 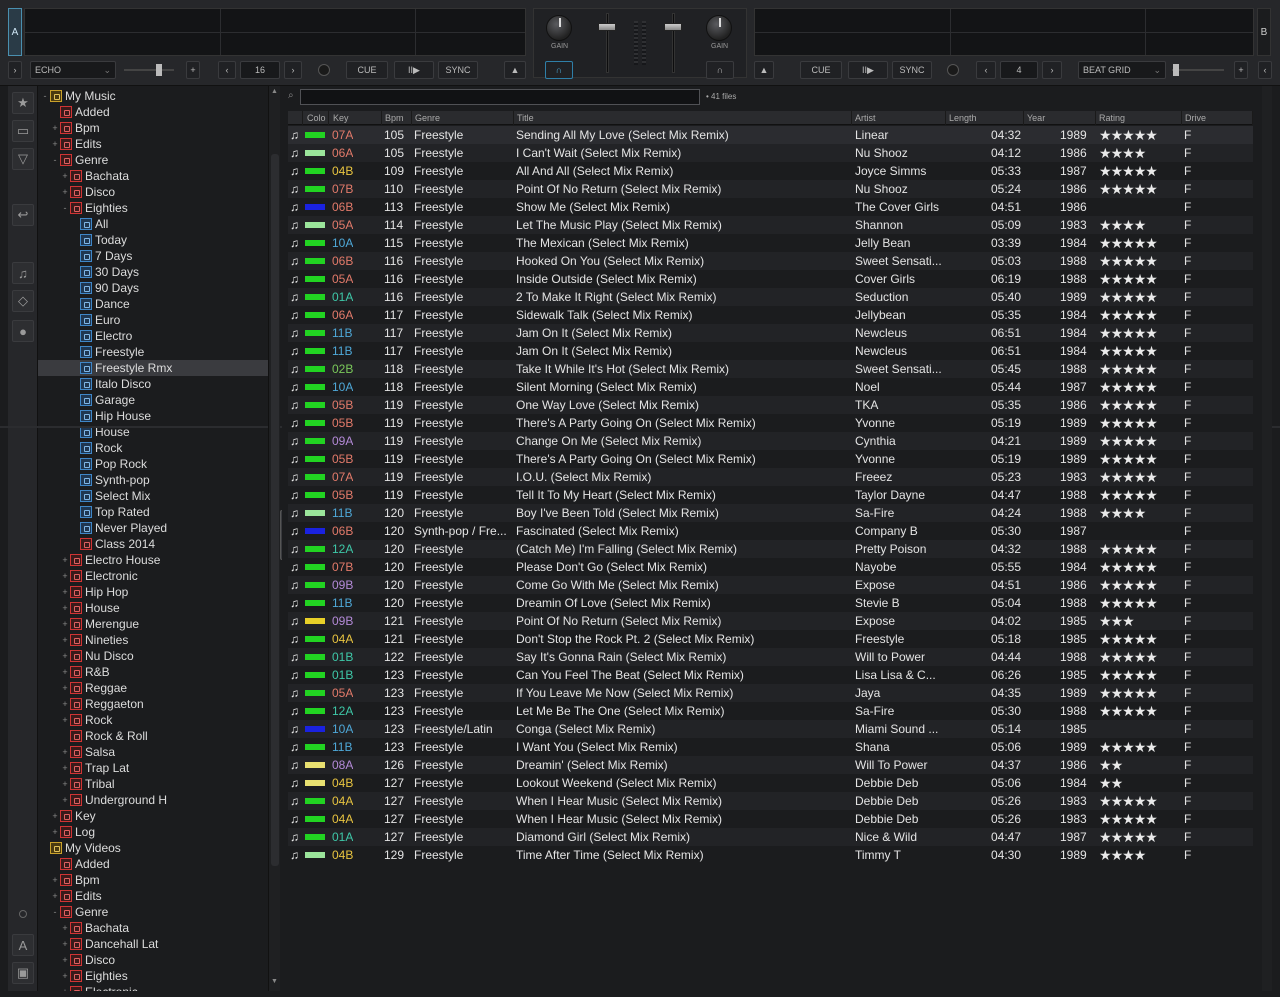 What do you see at coordinates (74, 880) in the screenshot?
I see `tree-item: + Bpm` at bounding box center [74, 880].